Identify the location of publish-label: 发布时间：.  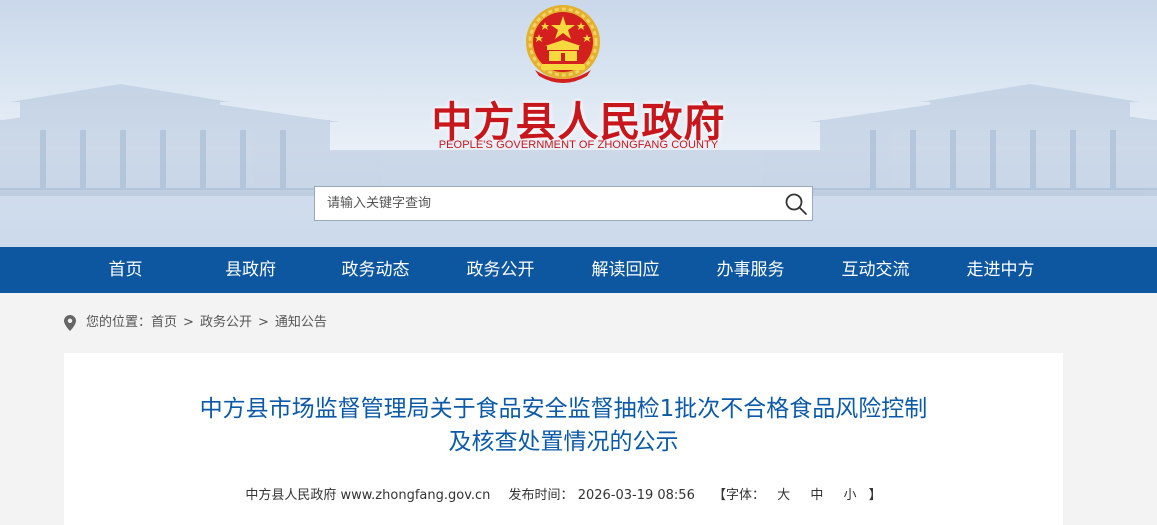
(541, 495).